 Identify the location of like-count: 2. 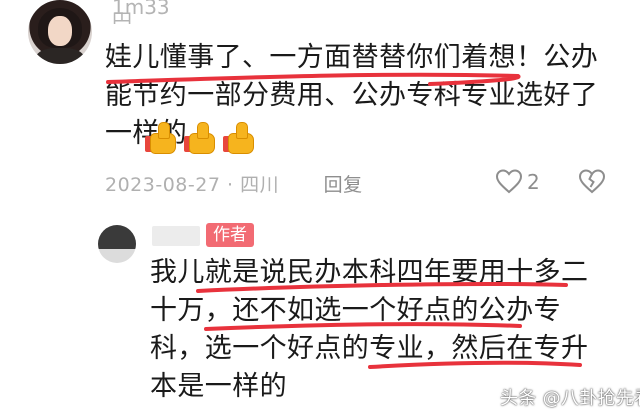
(533, 182).